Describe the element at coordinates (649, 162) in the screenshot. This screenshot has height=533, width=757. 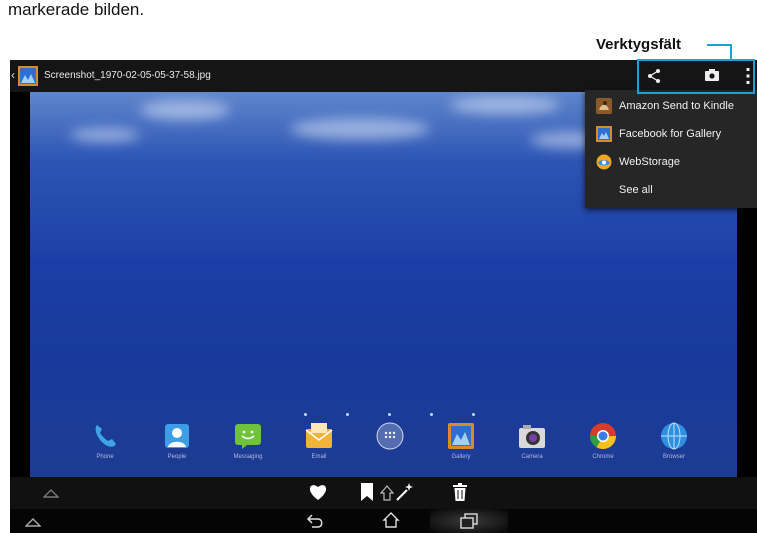
I see `menu-item-label: WebStorage` at that location.